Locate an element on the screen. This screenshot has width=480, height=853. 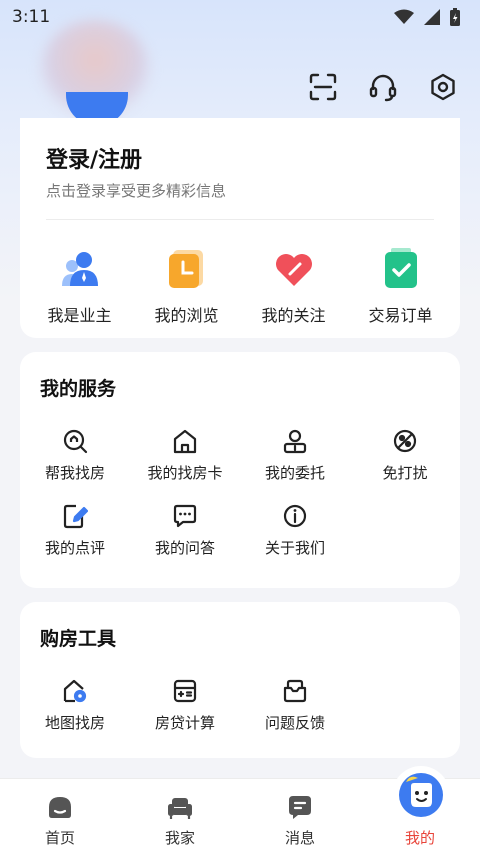
service-dnd: 免打扰 is located at coordinates (405, 455).